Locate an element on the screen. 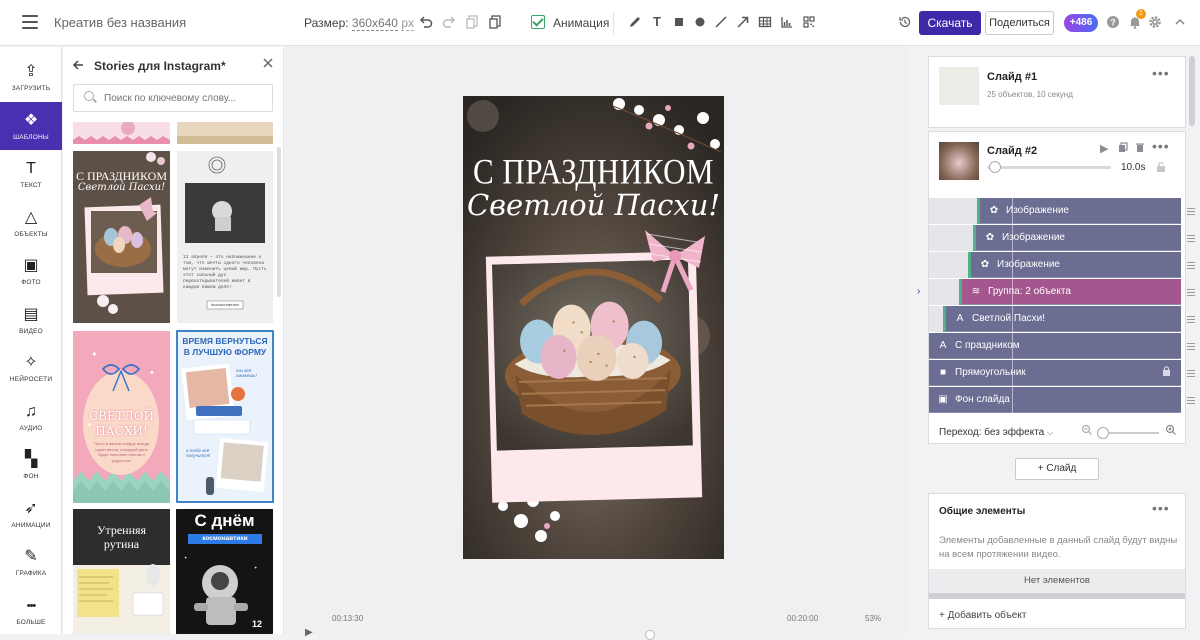 The image size is (1200, 640). rail-item-rocket: ➶ АНИМАЦИИ is located at coordinates (31, 514).